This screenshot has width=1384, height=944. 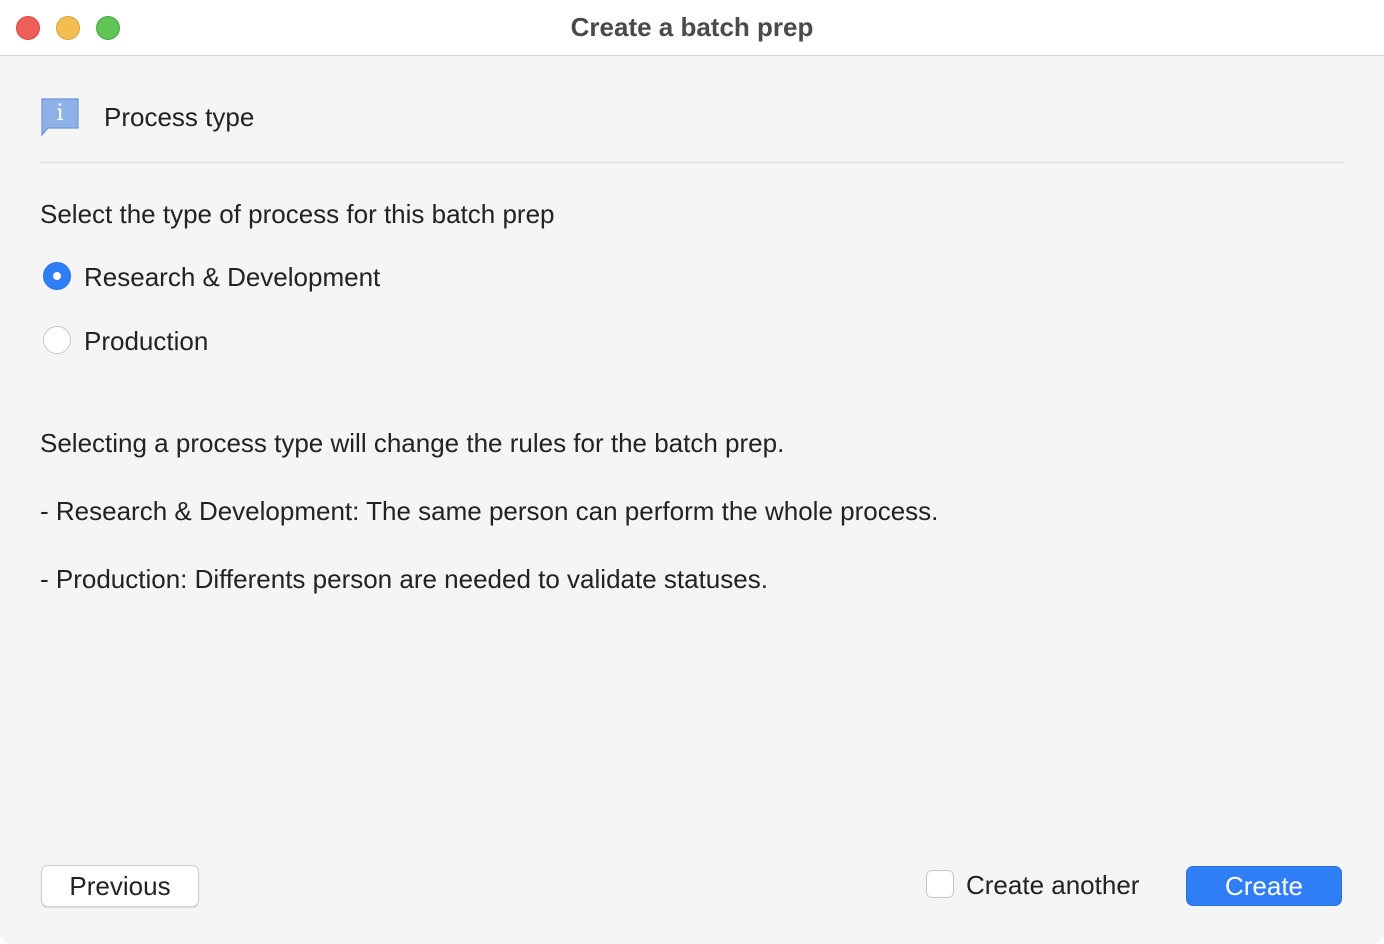 I want to click on title-bar: Create a batch prep, so click(x=692, y=28).